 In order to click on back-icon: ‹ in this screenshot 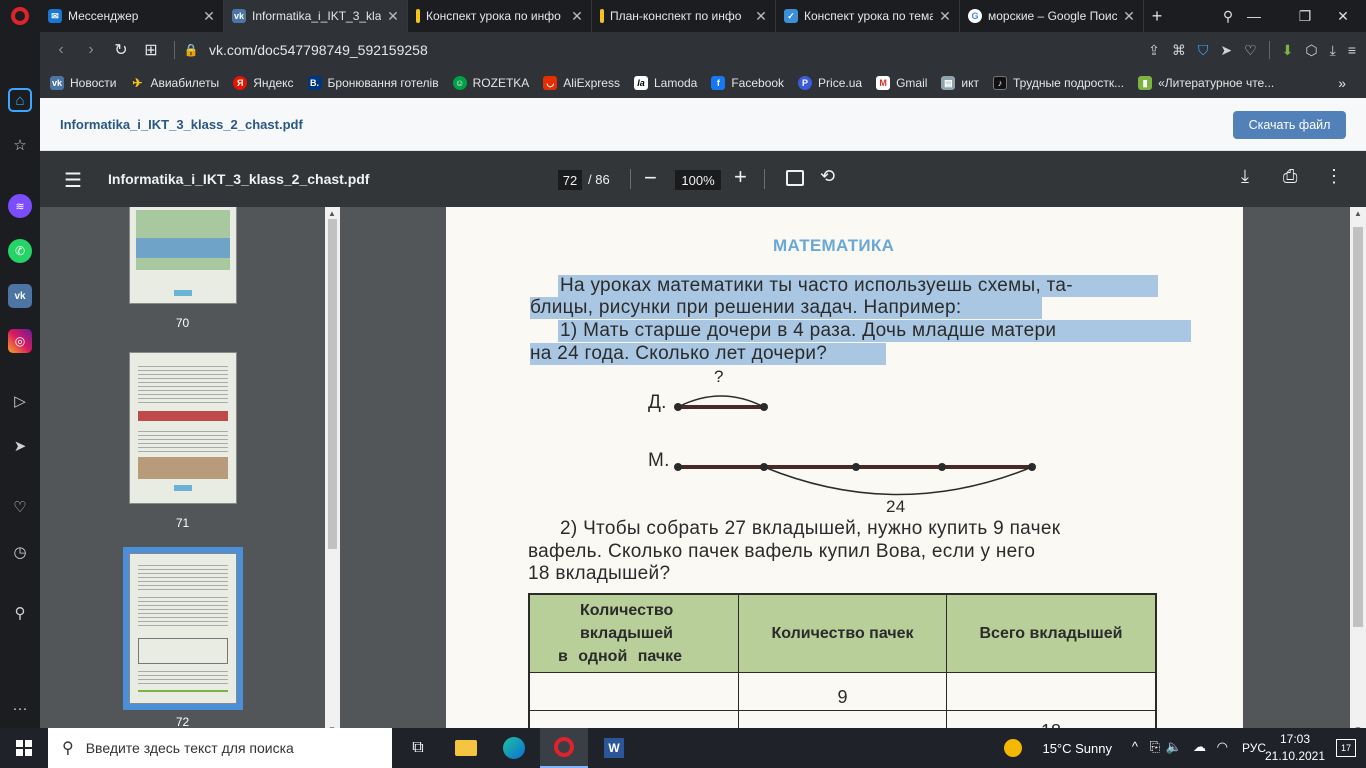, I will do `click(61, 50)`.